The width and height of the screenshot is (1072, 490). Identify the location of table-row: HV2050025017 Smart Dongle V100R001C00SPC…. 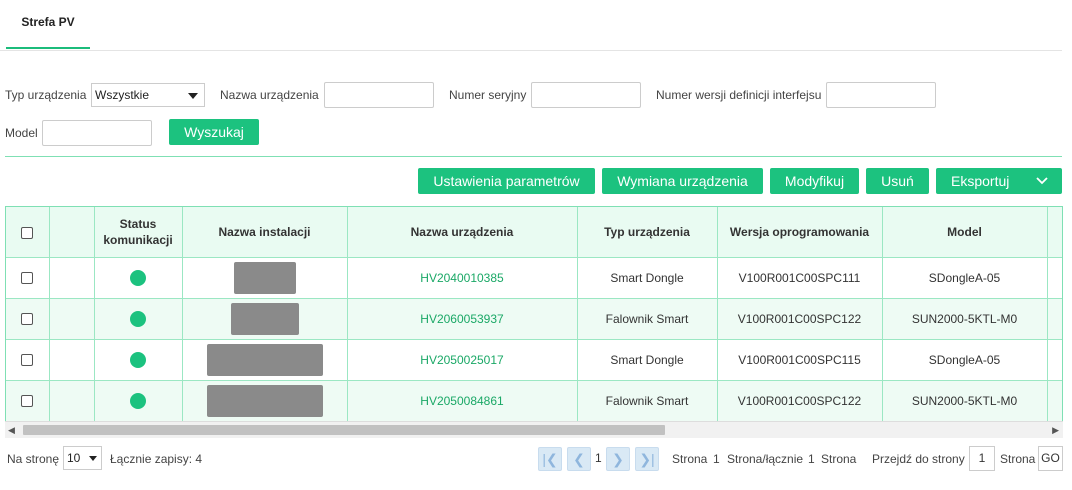
(534, 360).